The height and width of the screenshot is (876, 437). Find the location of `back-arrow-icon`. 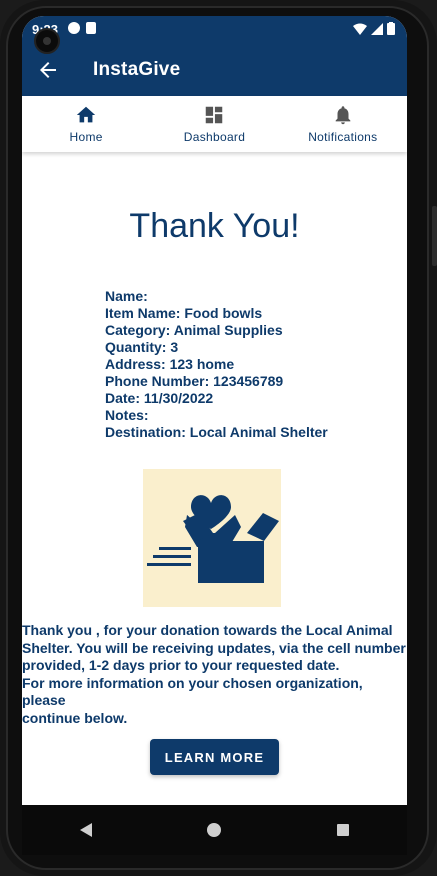

back-arrow-icon is located at coordinates (48, 70).